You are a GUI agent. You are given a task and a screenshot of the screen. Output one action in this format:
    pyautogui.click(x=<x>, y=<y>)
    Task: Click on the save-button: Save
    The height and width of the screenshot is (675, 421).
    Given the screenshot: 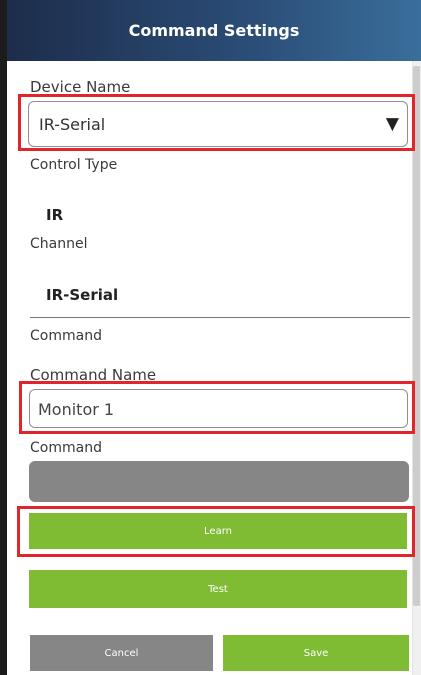 What is the action you would take?
    pyautogui.click(x=316, y=653)
    